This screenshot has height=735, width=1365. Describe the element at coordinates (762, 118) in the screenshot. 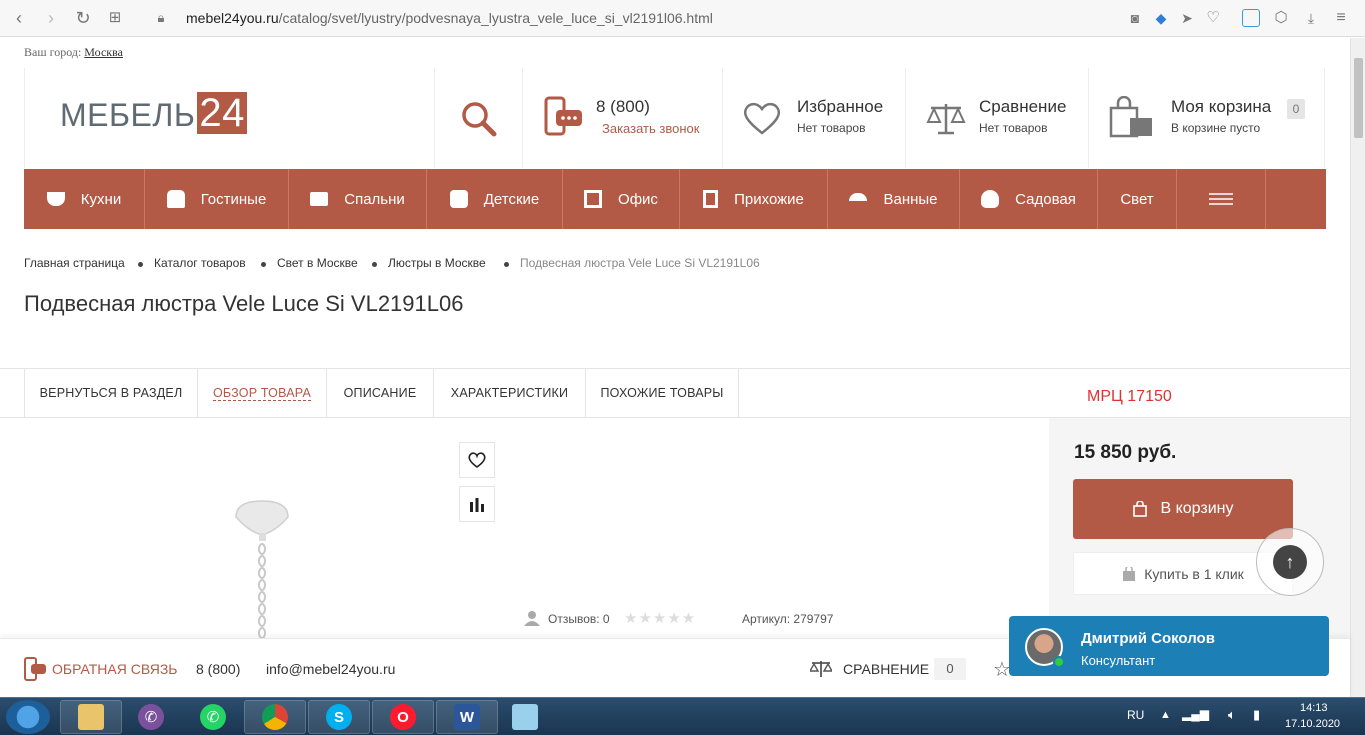

I see `favorites-heart-icon` at that location.